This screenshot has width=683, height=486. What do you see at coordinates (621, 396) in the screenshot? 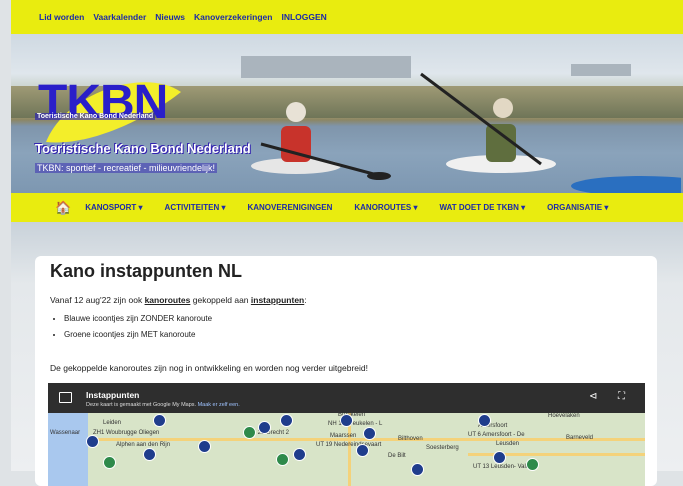
I see `fullscreen-icon: ⛶` at bounding box center [621, 396].